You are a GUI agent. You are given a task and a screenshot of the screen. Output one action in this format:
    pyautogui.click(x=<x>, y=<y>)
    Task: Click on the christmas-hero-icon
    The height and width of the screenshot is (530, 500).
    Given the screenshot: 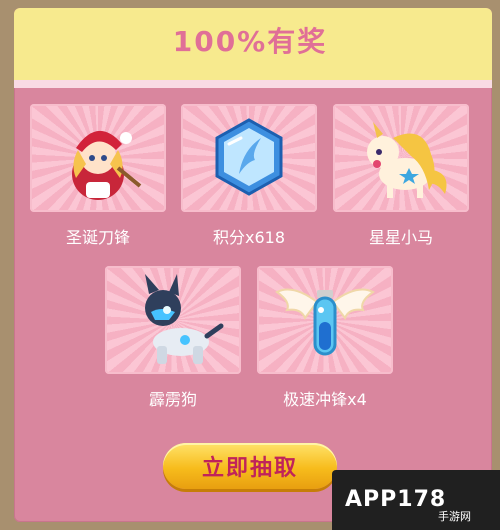 What is the action you would take?
    pyautogui.click(x=107, y=165)
    